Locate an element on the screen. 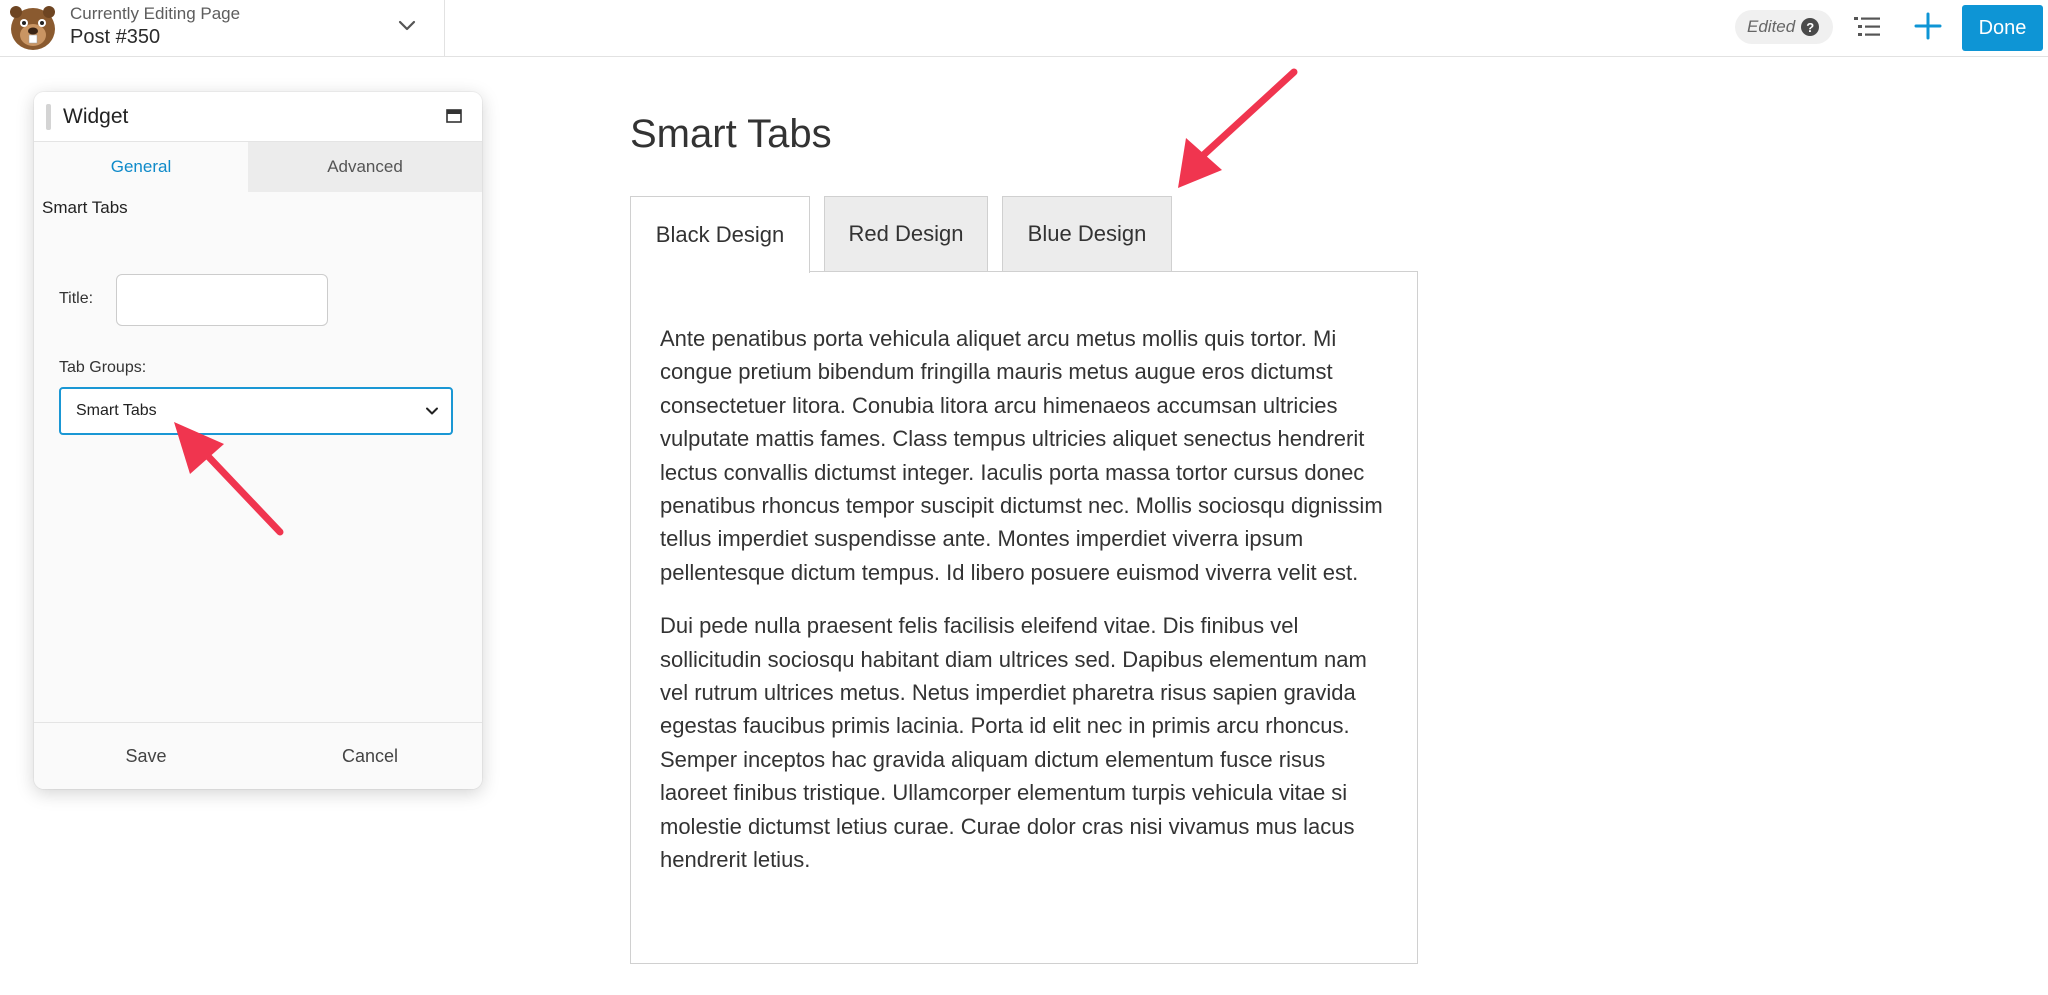 The height and width of the screenshot is (995, 2048). tab-groups-value: Smart Tabs is located at coordinates (116, 410).